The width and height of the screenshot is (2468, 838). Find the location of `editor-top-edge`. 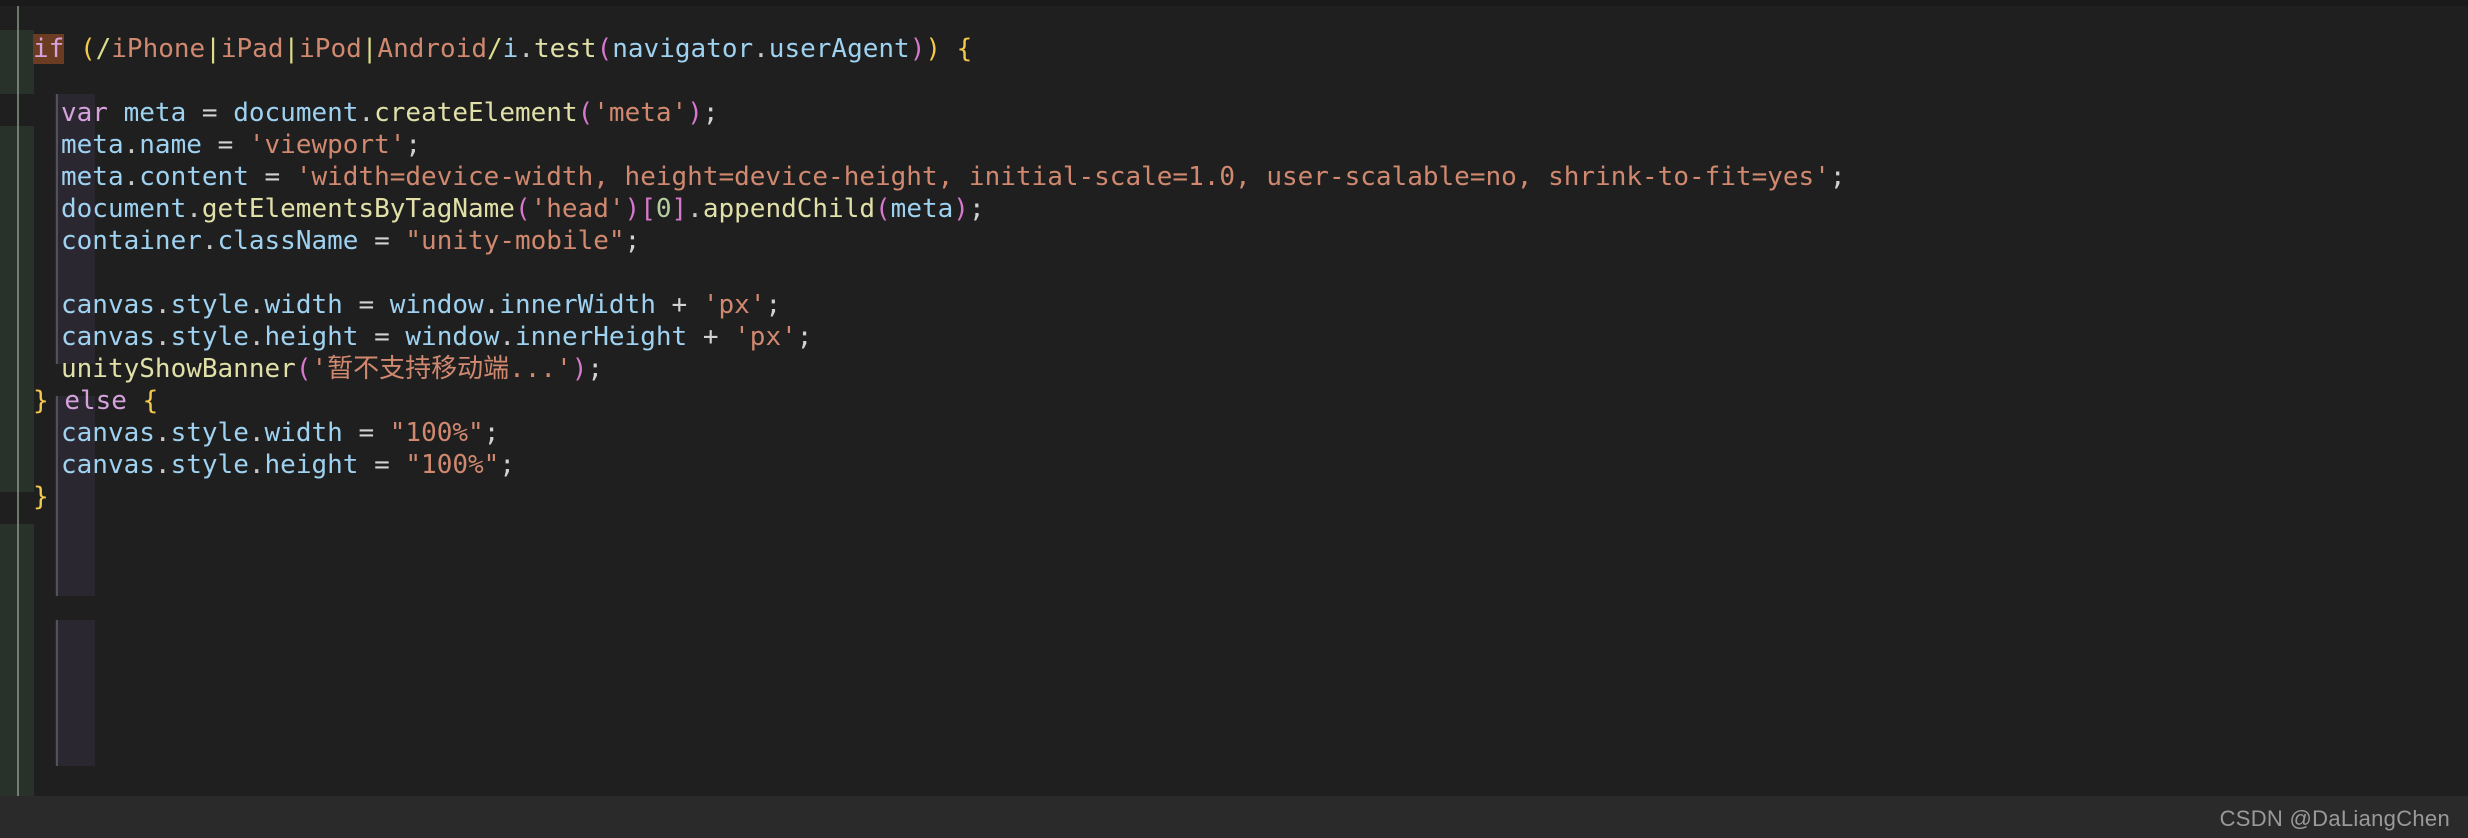

editor-top-edge is located at coordinates (1234, 3).